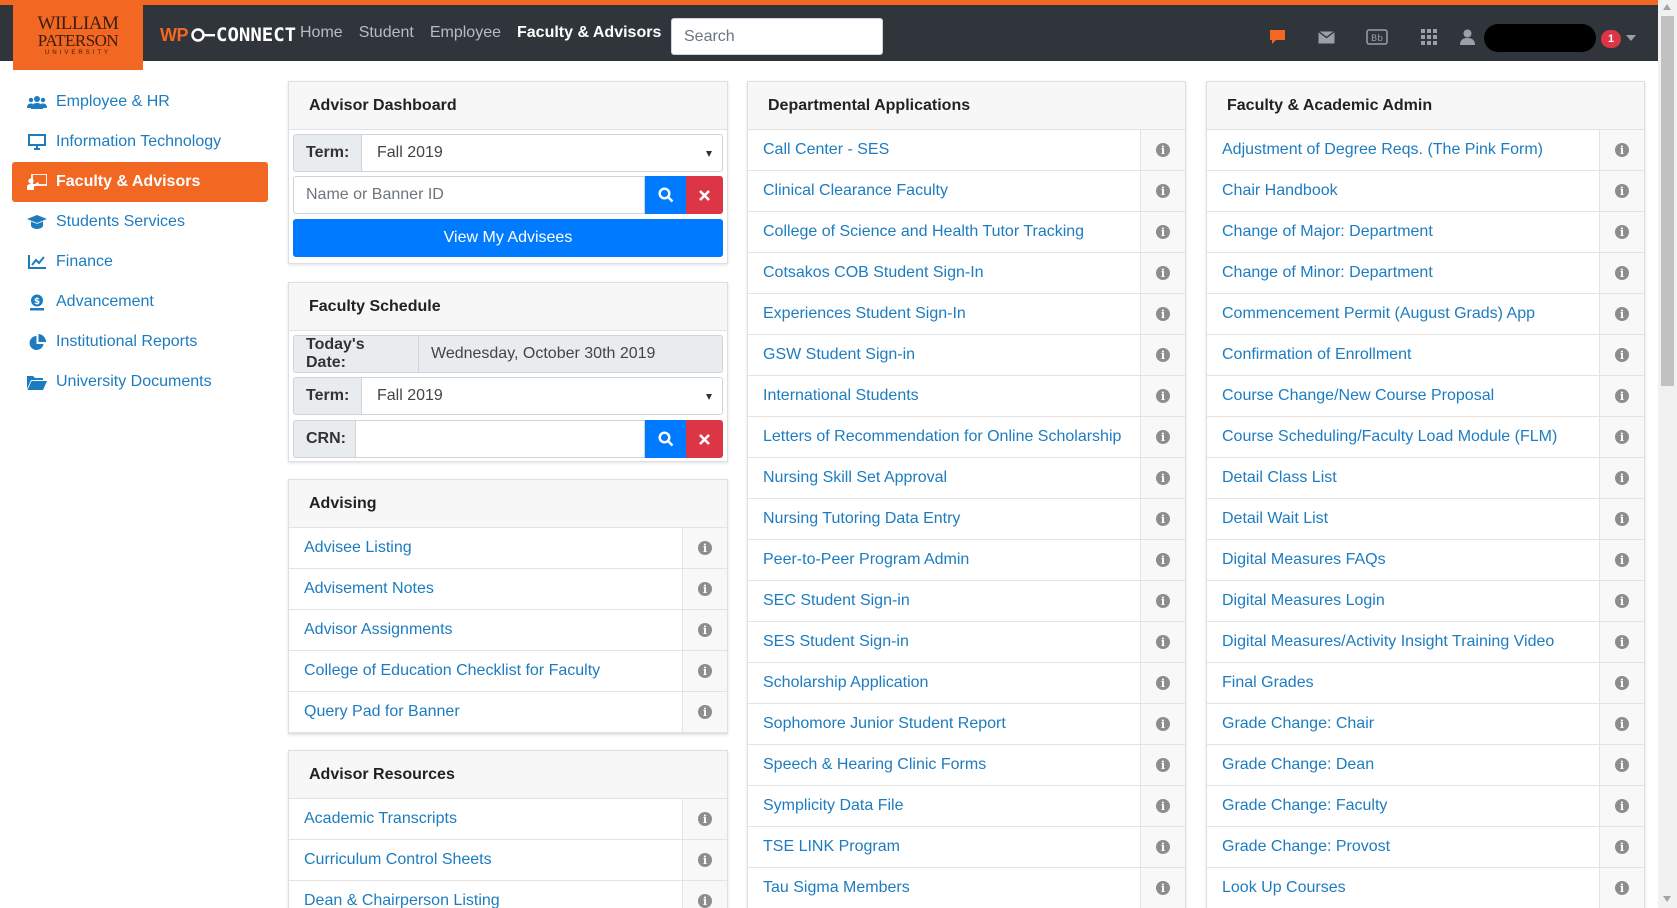 The image size is (1677, 908). Describe the element at coordinates (944, 396) in the screenshot. I see `department-app-link: International Students` at that location.